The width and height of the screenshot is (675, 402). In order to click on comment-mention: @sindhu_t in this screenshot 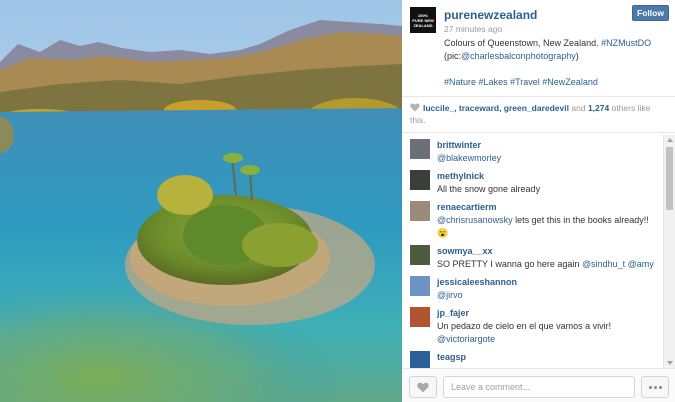, I will do `click(603, 264)`.